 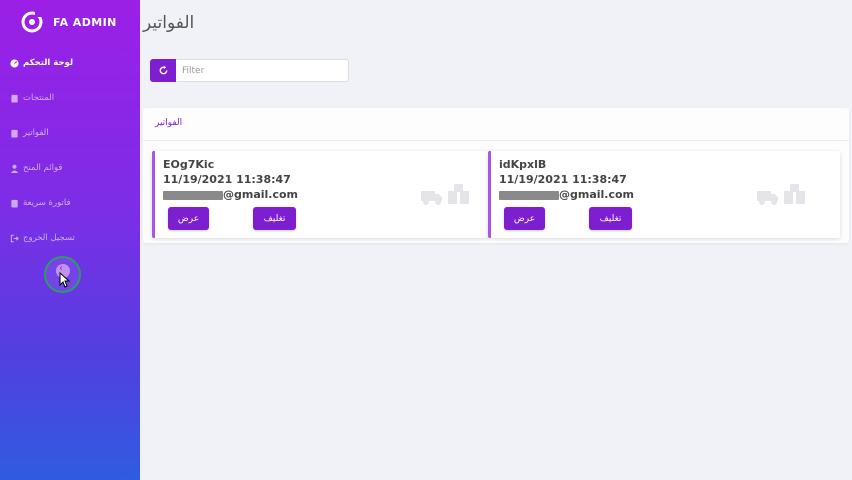 I want to click on invoice-code: idKpxlB, so click(x=523, y=164).